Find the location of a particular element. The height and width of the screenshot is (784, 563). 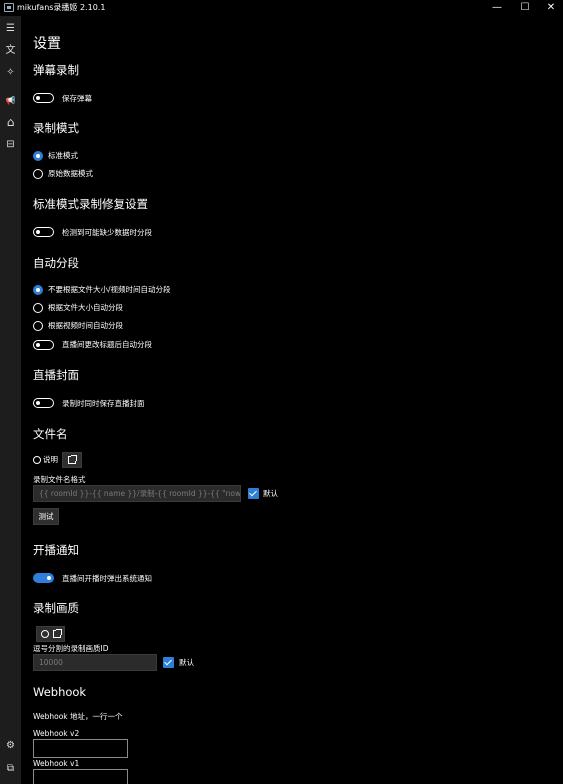

quality-ids-label: 逗号分割的录制画质ID is located at coordinates (71, 648).